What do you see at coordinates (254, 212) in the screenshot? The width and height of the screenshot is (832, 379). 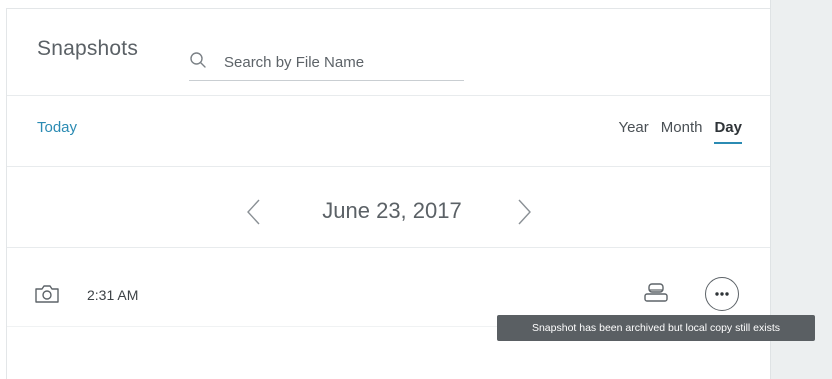 I see `chevron-left-icon` at bounding box center [254, 212].